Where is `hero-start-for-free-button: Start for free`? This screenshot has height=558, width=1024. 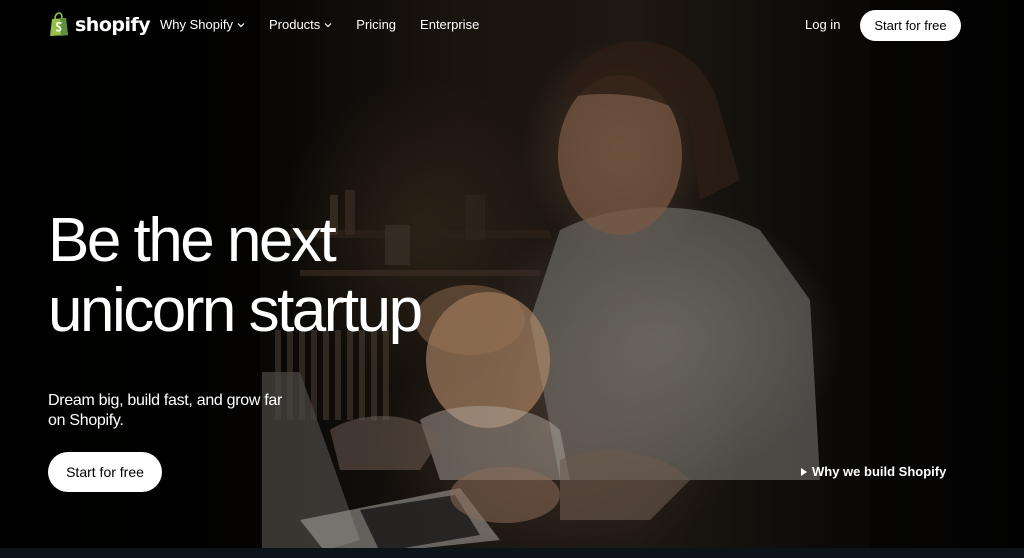 hero-start-for-free-button: Start for free is located at coordinates (105, 472).